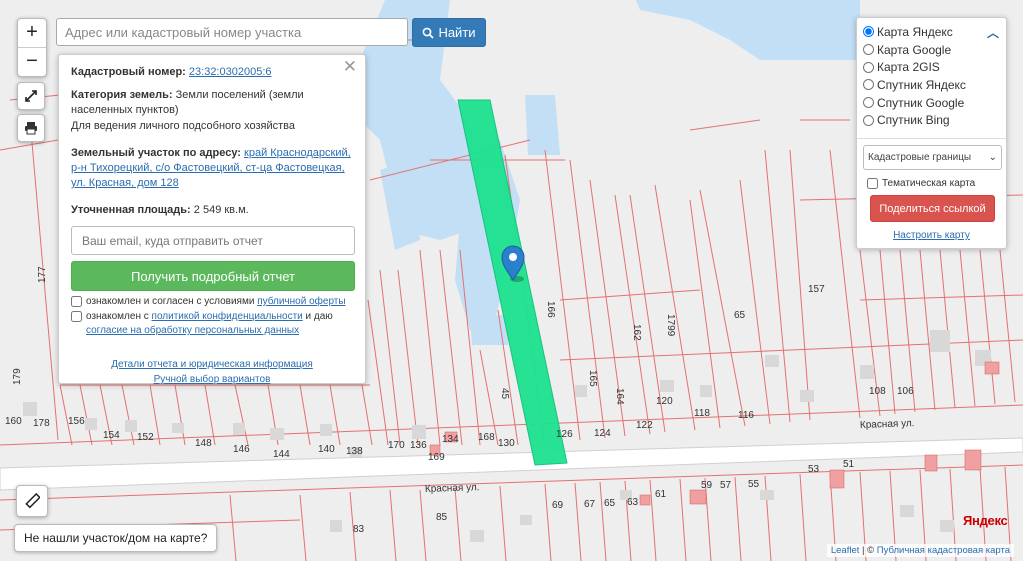 The height and width of the screenshot is (561, 1023). What do you see at coordinates (128, 72) in the screenshot?
I see `cadastral-label: Кадастровый номер:` at bounding box center [128, 72].